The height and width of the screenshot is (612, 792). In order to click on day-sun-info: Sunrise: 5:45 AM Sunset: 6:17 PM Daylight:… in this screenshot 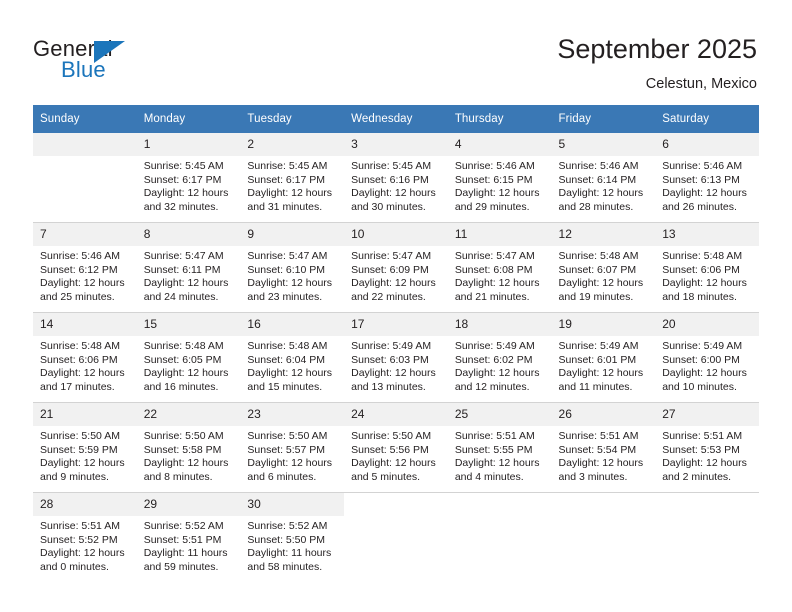, I will do `click(292, 185)`.